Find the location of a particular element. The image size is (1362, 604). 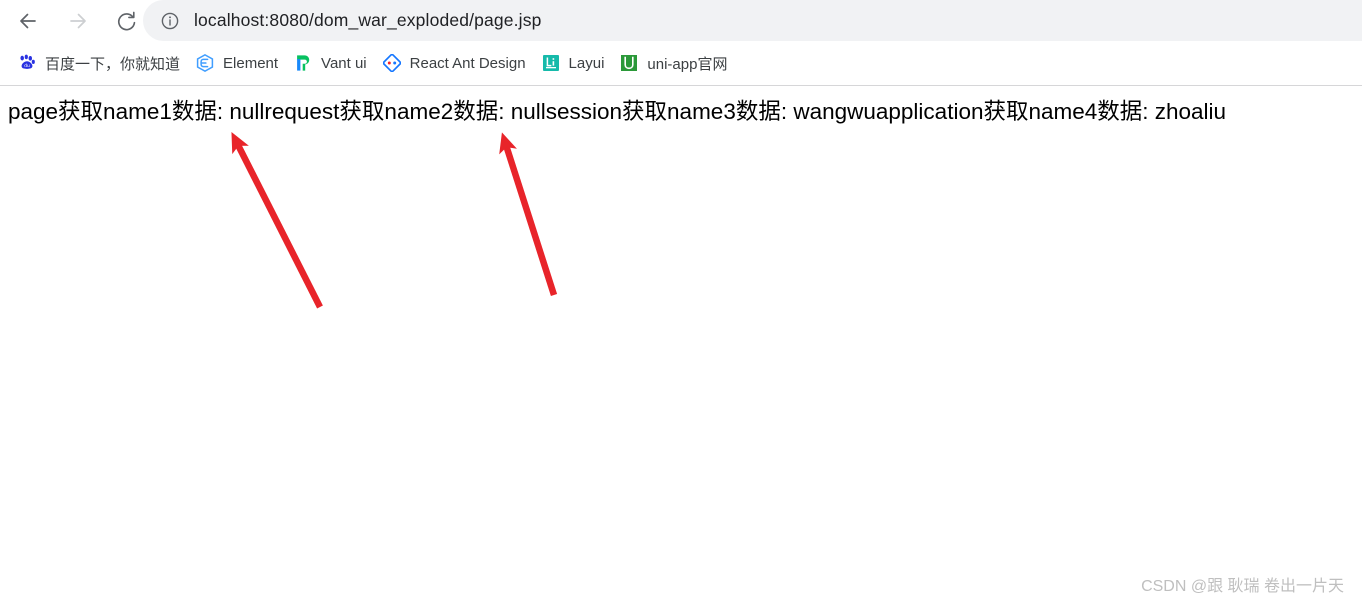

bookmark-label: Vant ui is located at coordinates (344, 63).